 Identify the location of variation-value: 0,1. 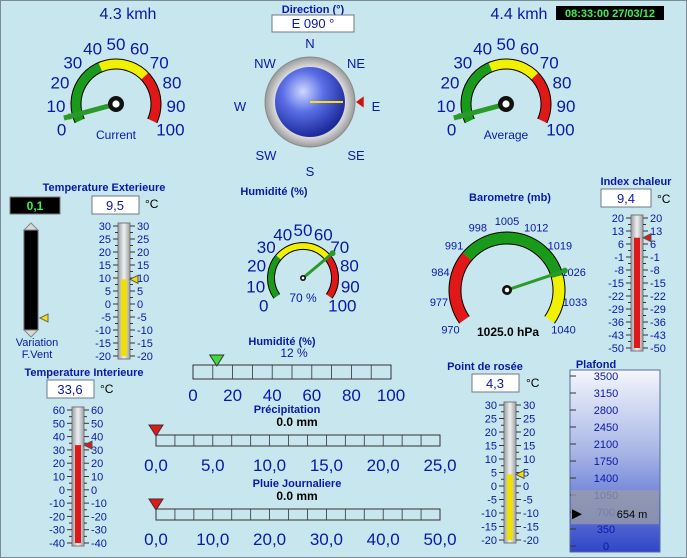
(35, 206).